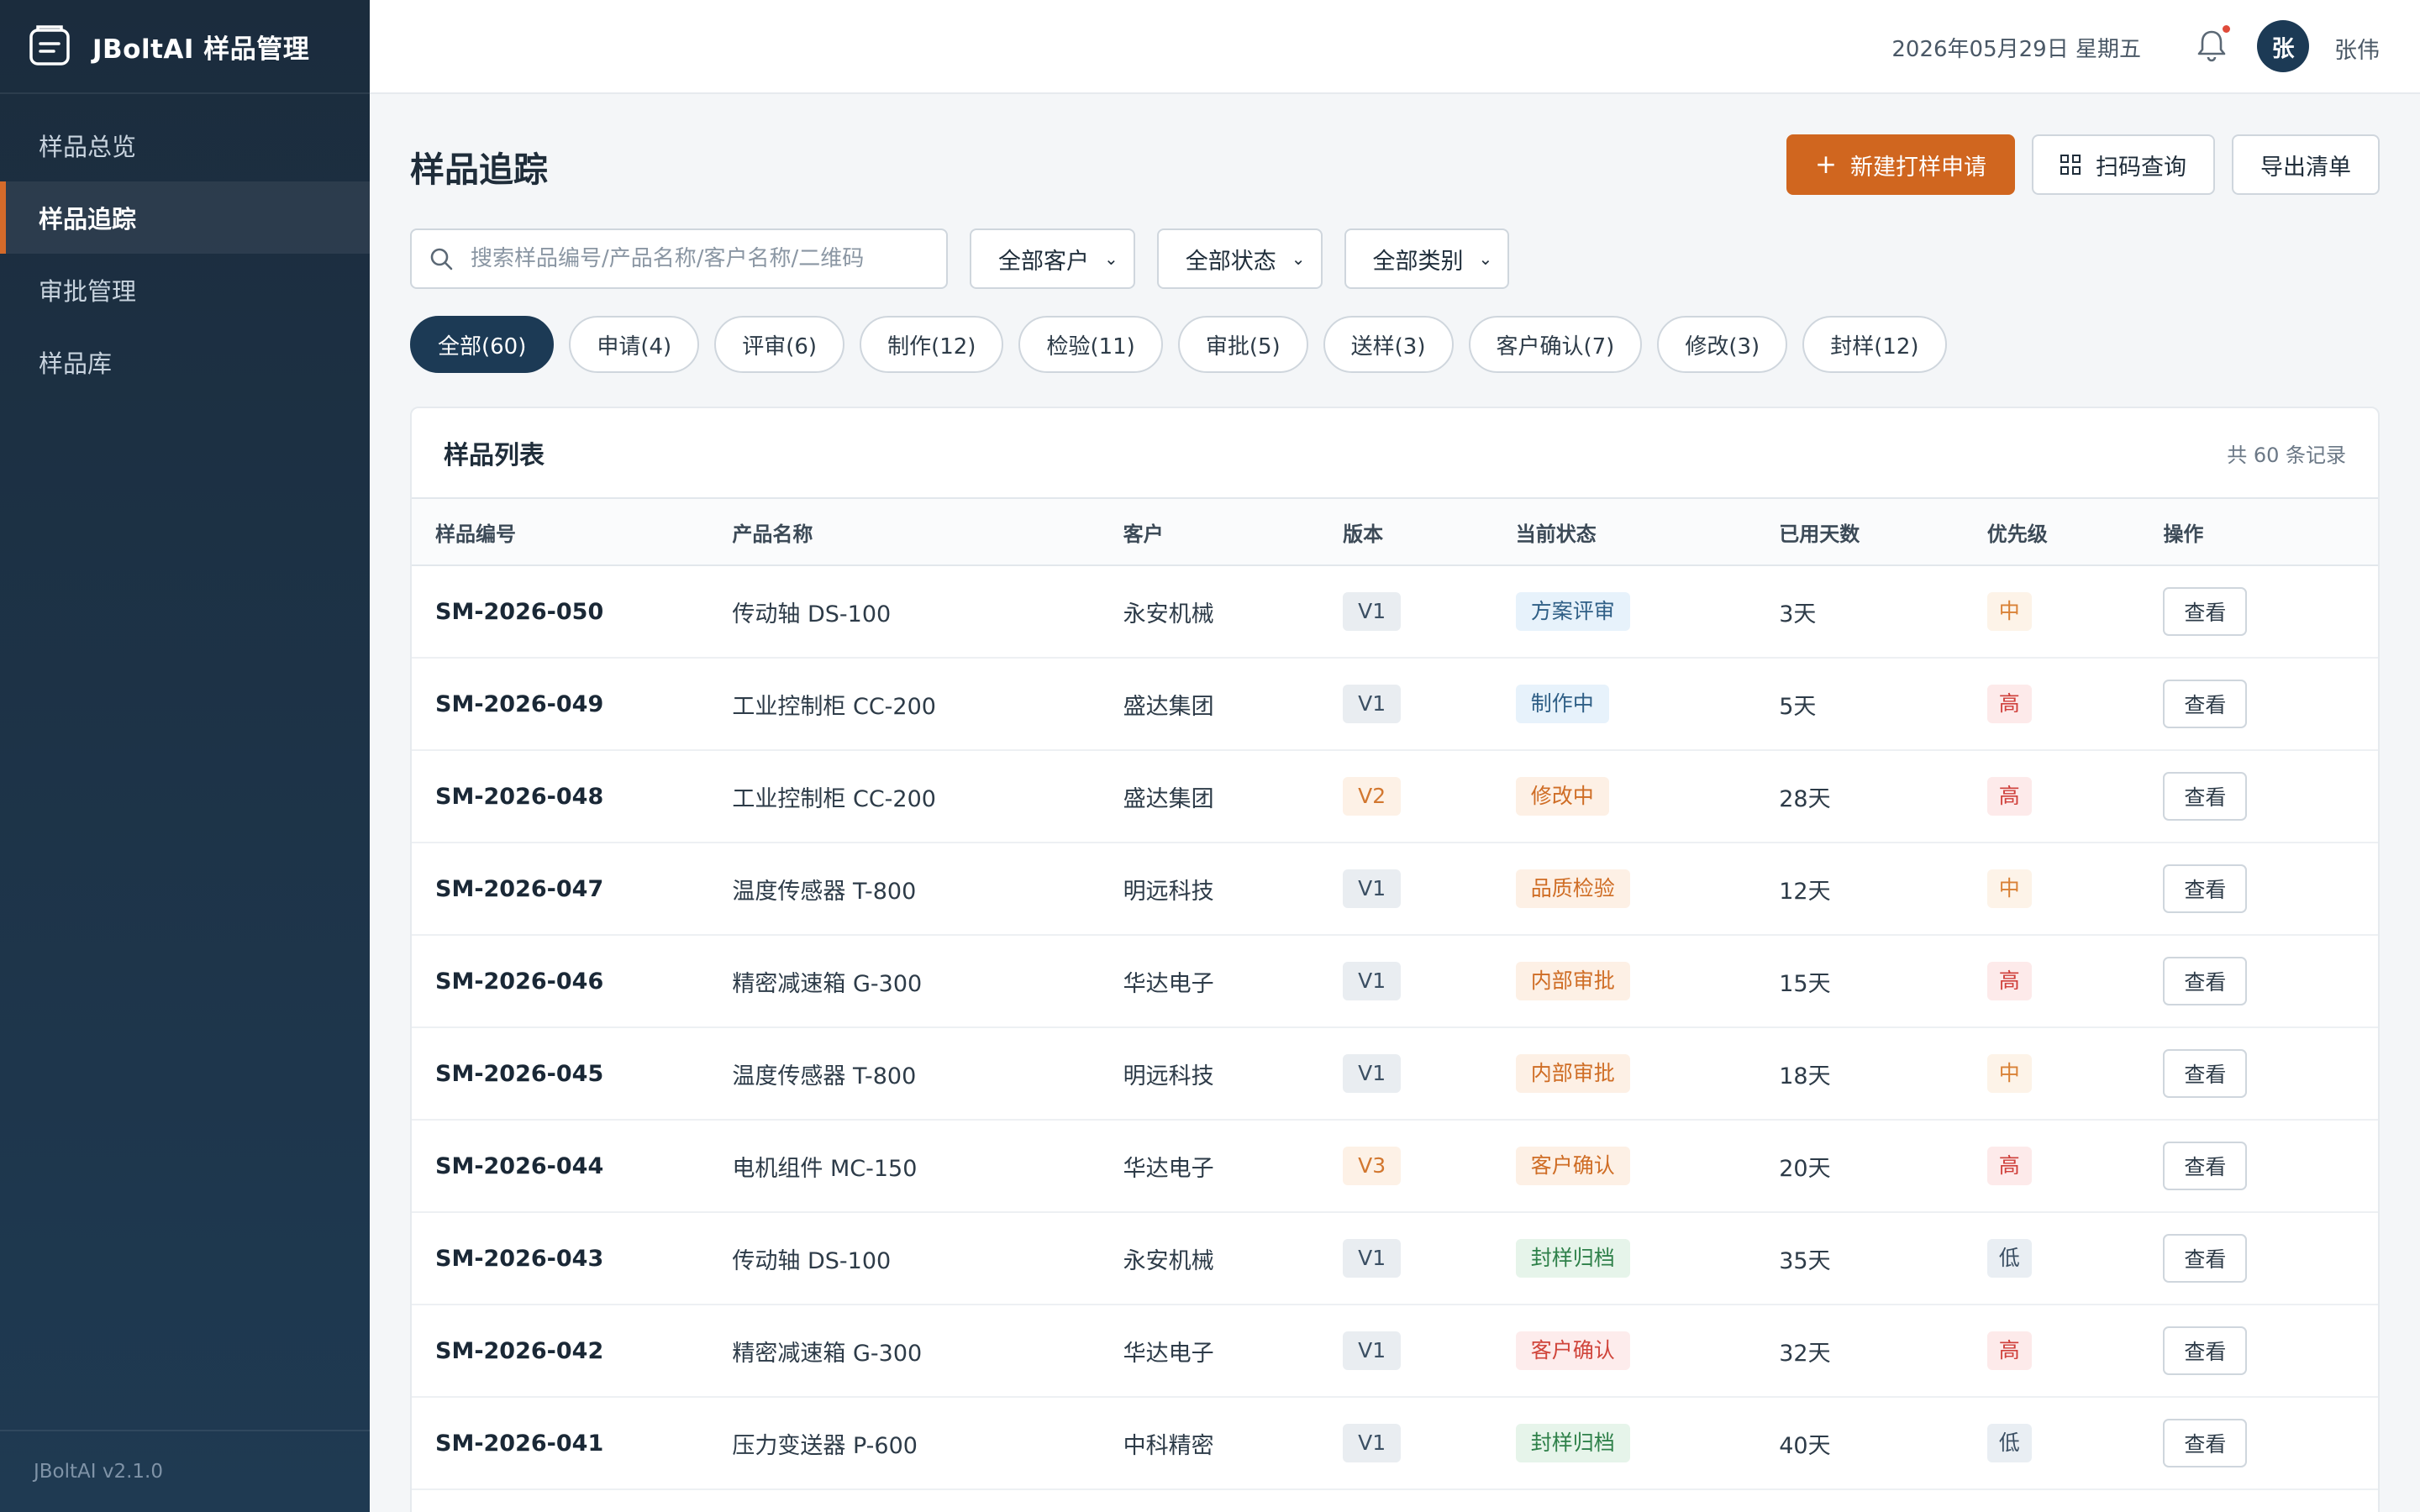 Image resolution: width=2420 pixels, height=1512 pixels. What do you see at coordinates (706, 258) in the screenshot?
I see `search-input` at bounding box center [706, 258].